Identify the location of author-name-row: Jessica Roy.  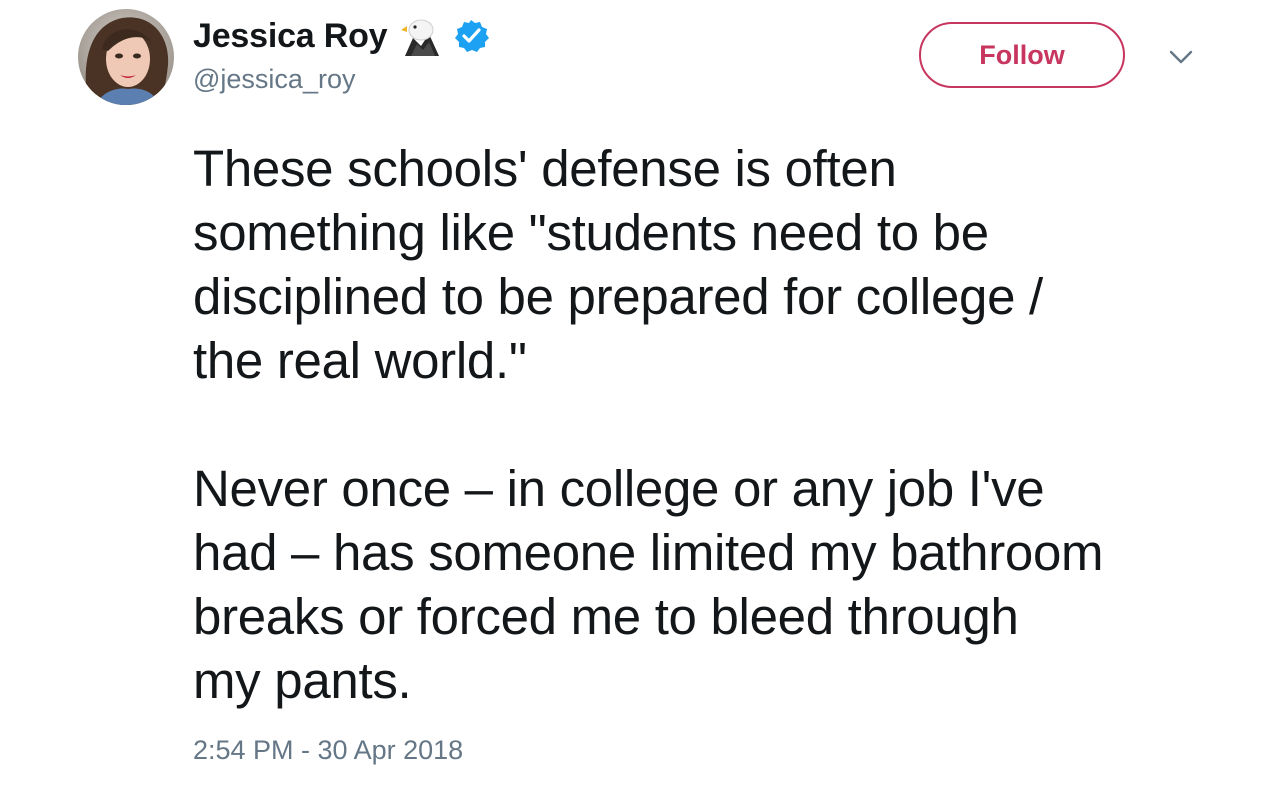
(341, 36).